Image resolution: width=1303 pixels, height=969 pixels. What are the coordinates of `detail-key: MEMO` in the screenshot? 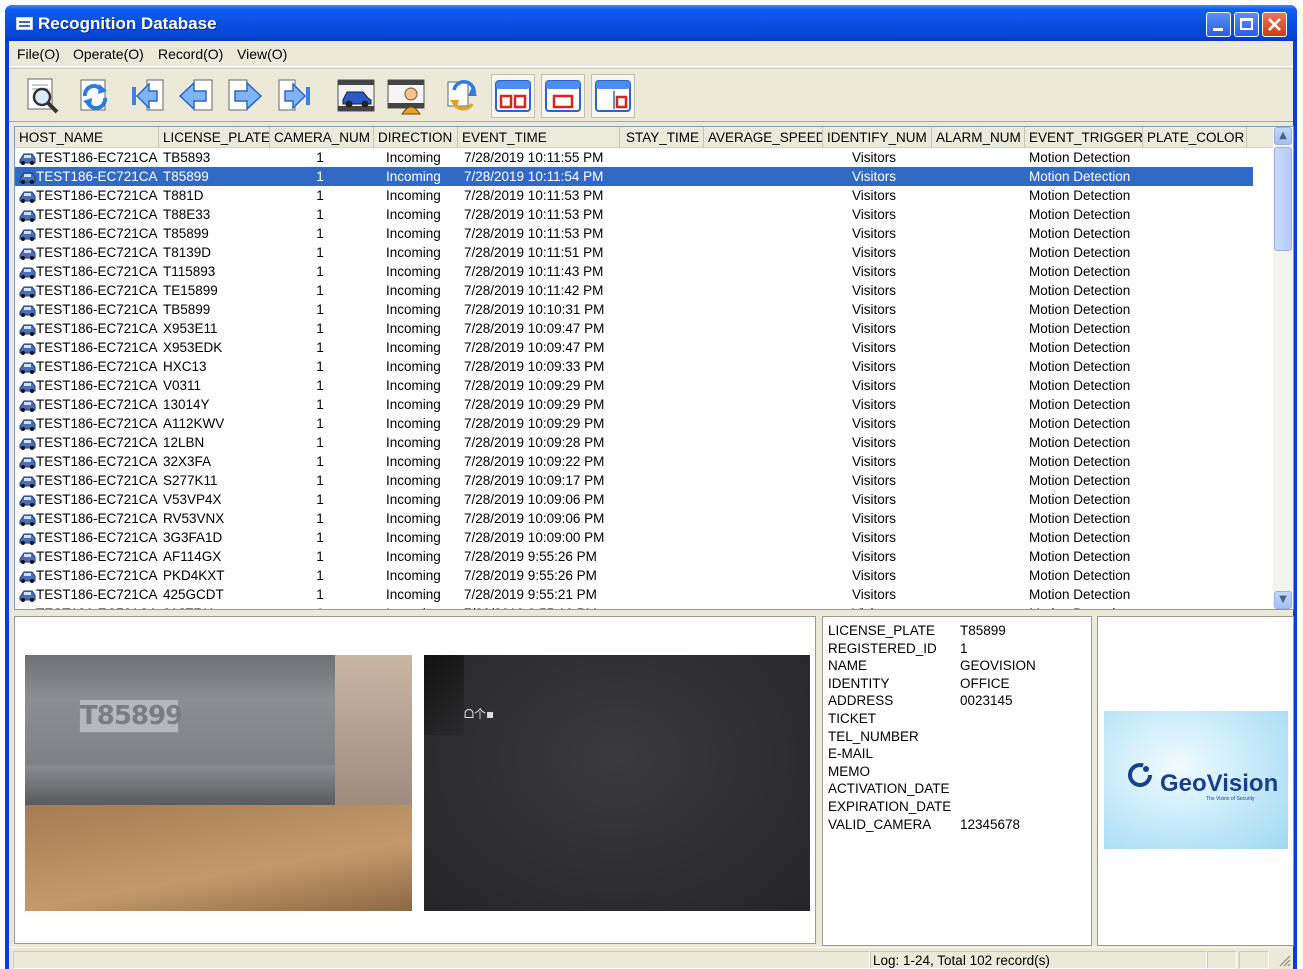 It's located at (849, 771).